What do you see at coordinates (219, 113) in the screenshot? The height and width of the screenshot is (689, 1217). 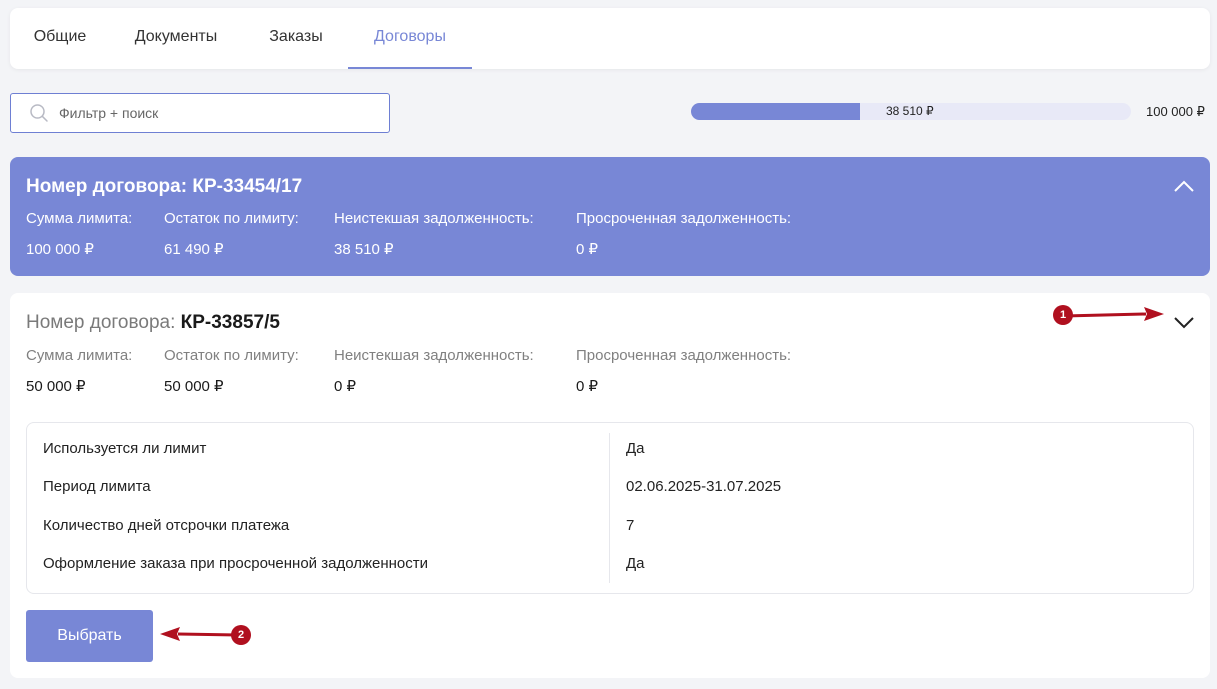 I see `search-input` at bounding box center [219, 113].